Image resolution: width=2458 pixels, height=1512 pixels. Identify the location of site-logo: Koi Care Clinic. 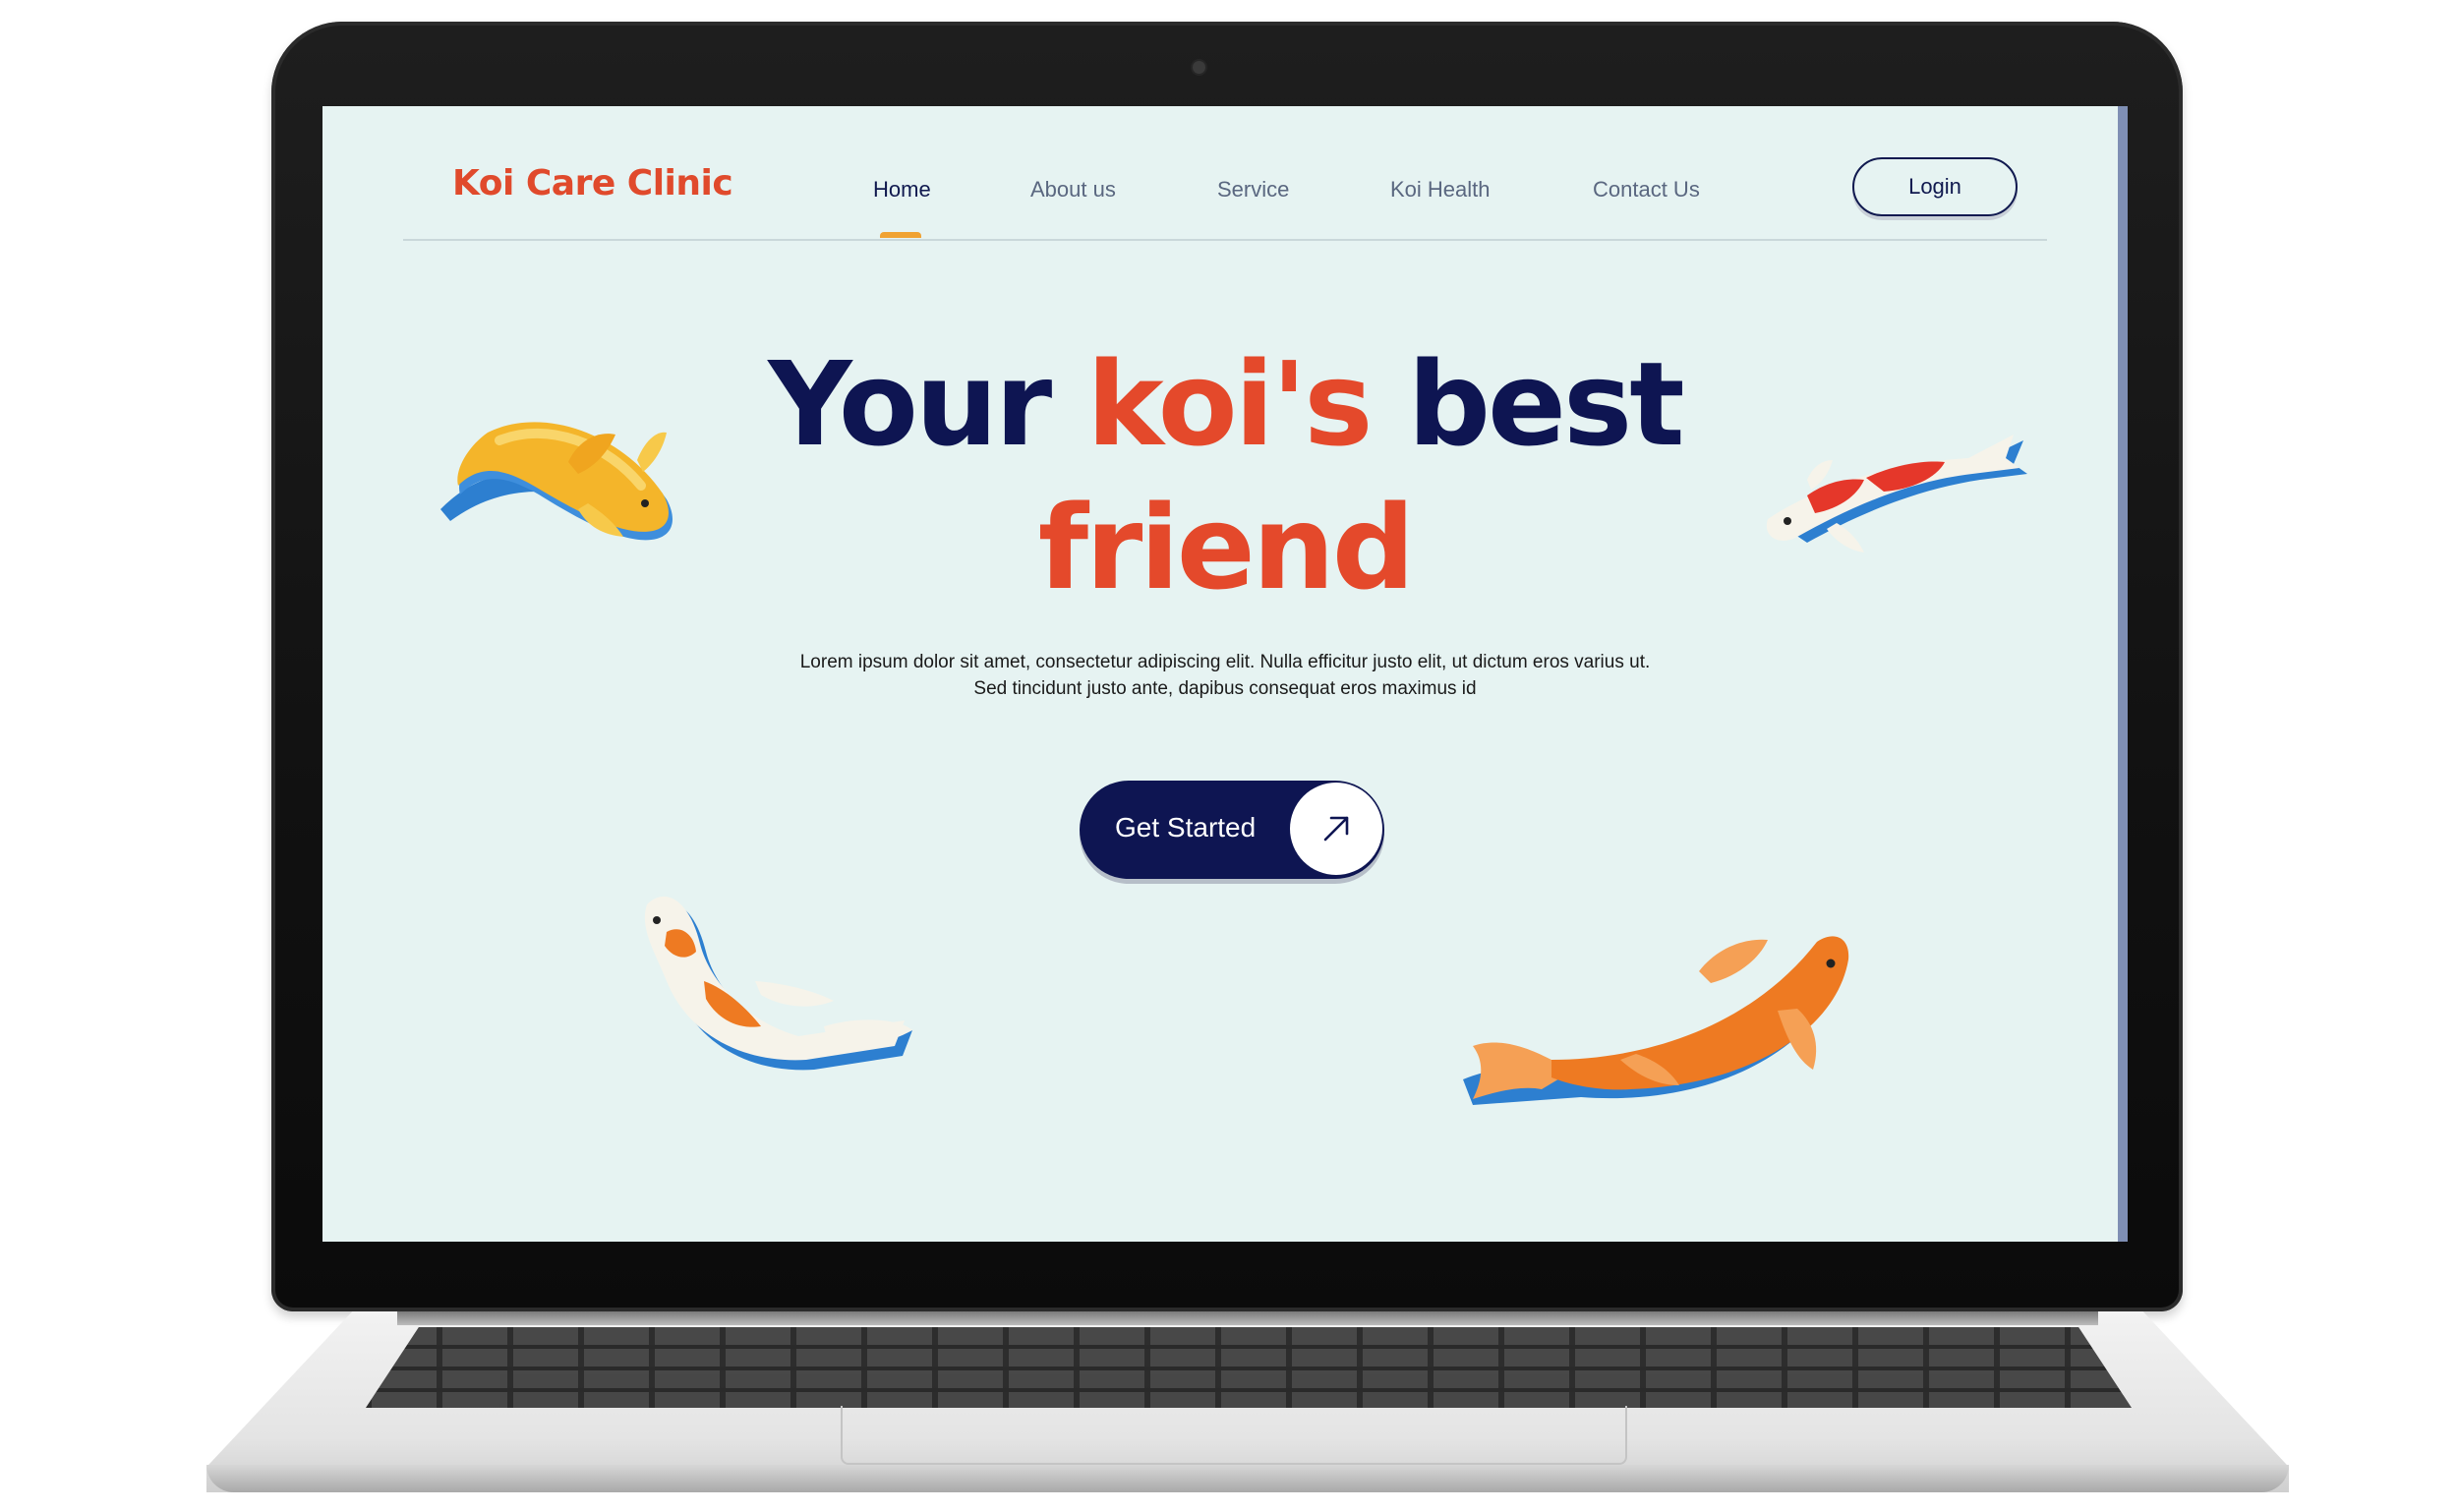
(592, 183).